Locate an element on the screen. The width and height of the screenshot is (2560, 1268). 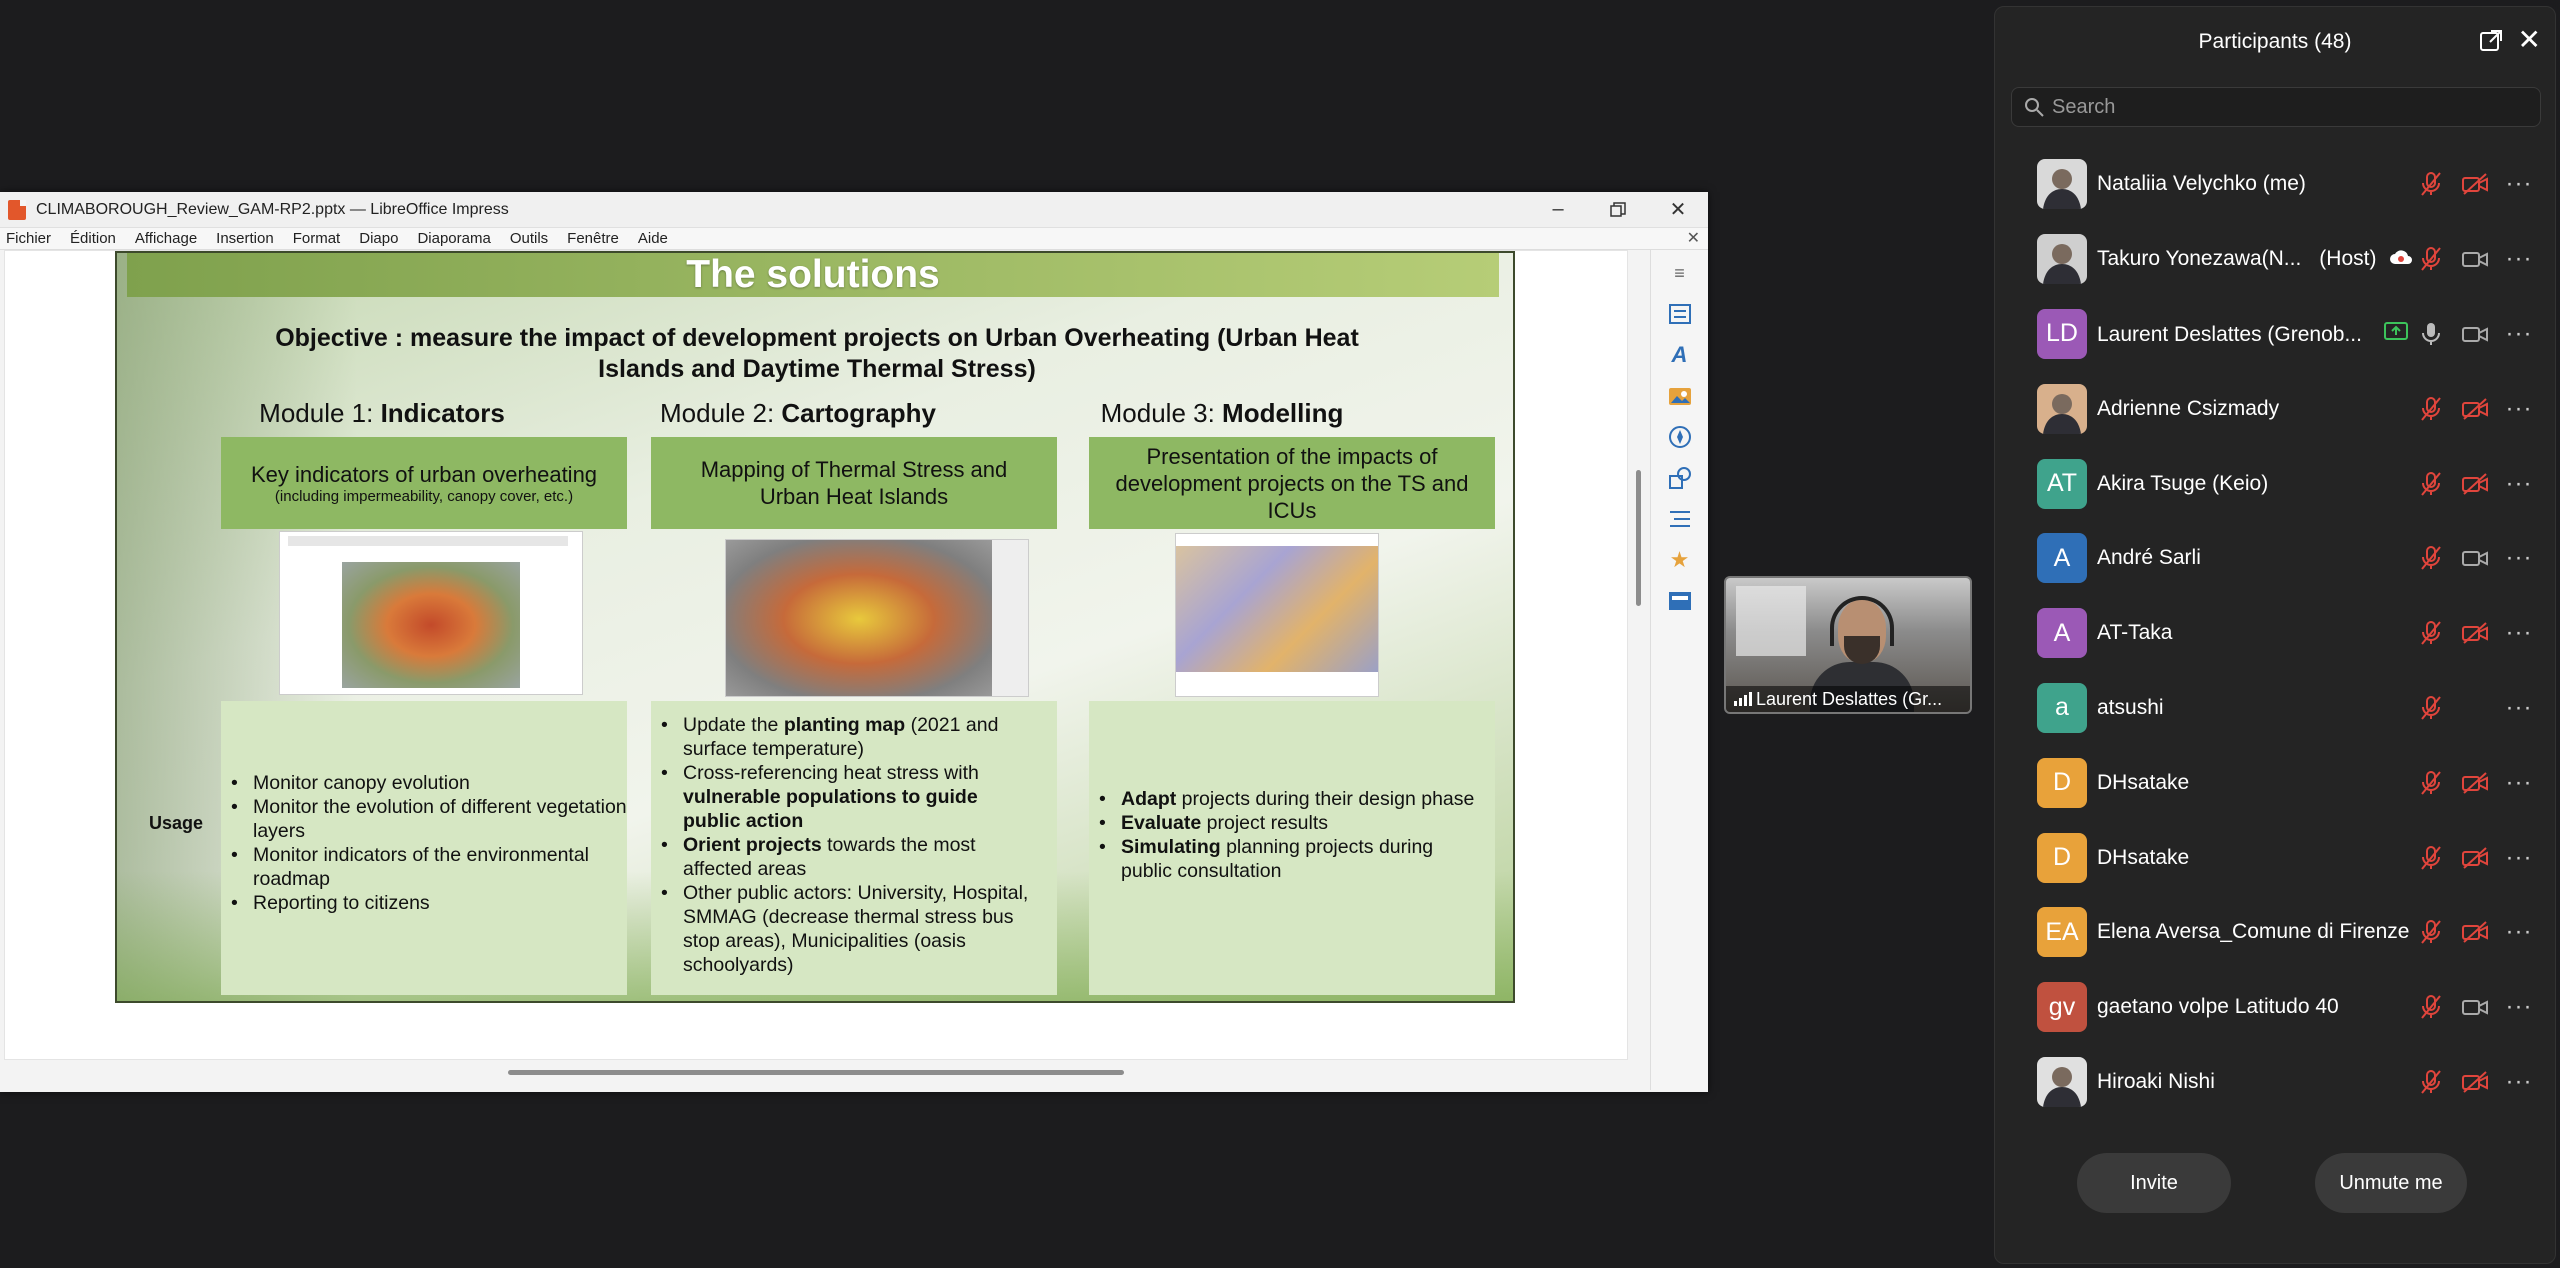
hamburger-menu-icon: ≡ is located at coordinates (1680, 273).